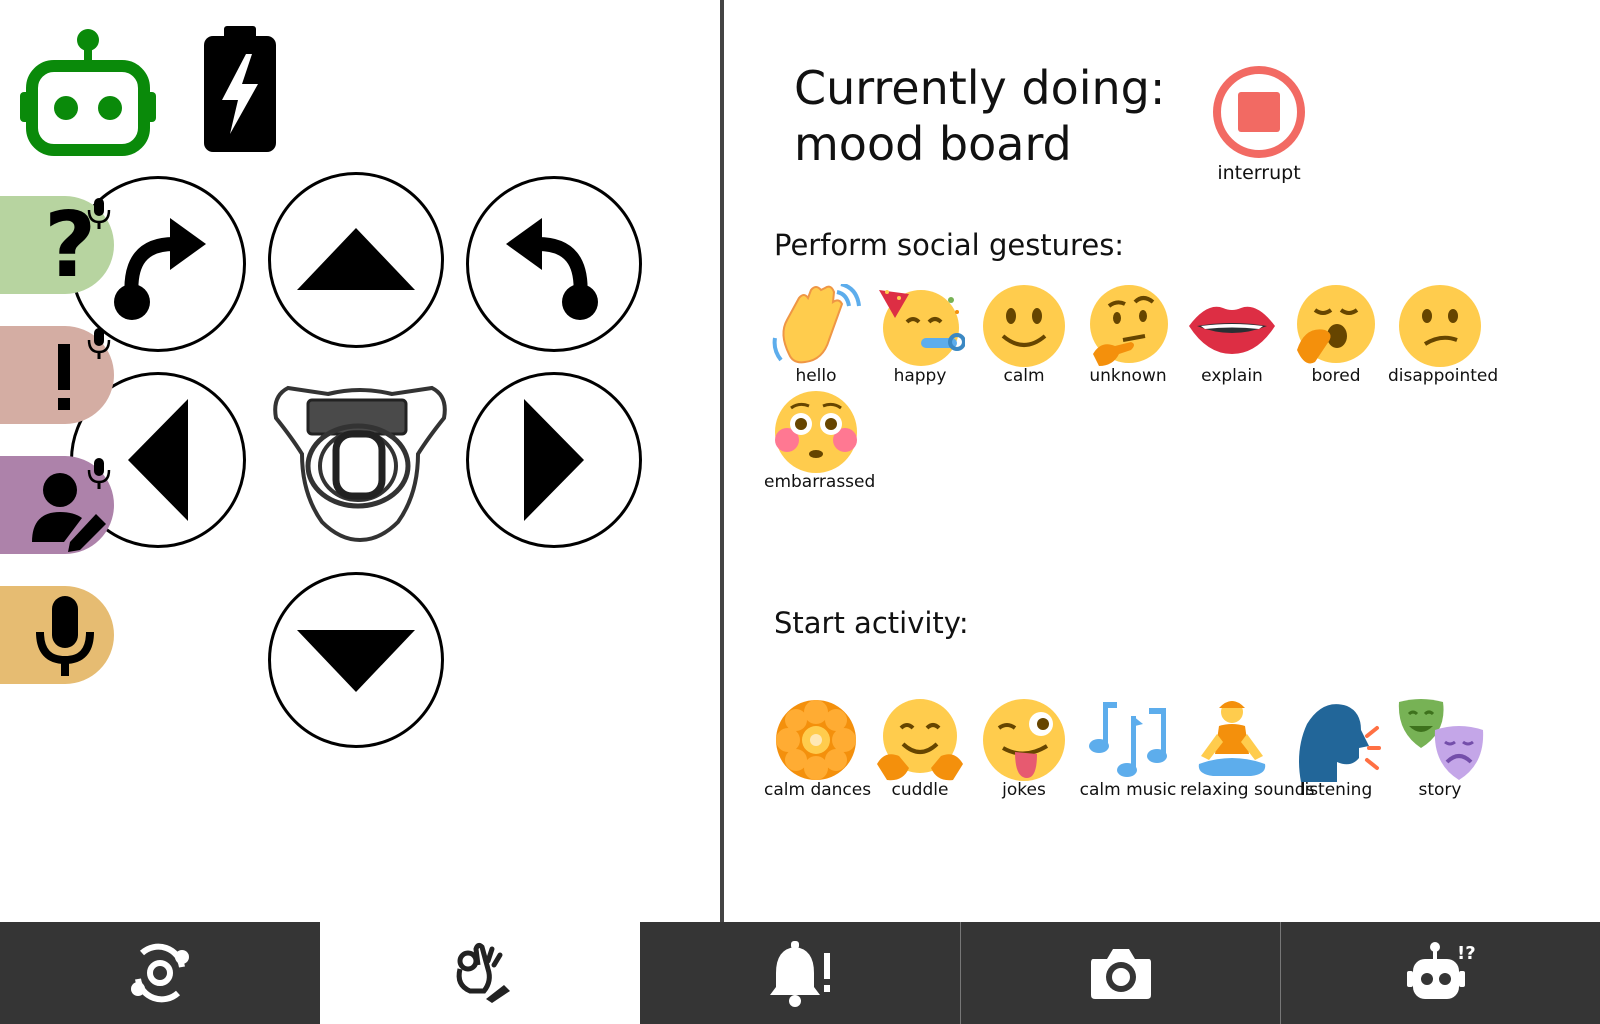 The height and width of the screenshot is (1024, 1600). Describe the element at coordinates (816, 376) in the screenshot. I see `gesture-label: hello` at that location.